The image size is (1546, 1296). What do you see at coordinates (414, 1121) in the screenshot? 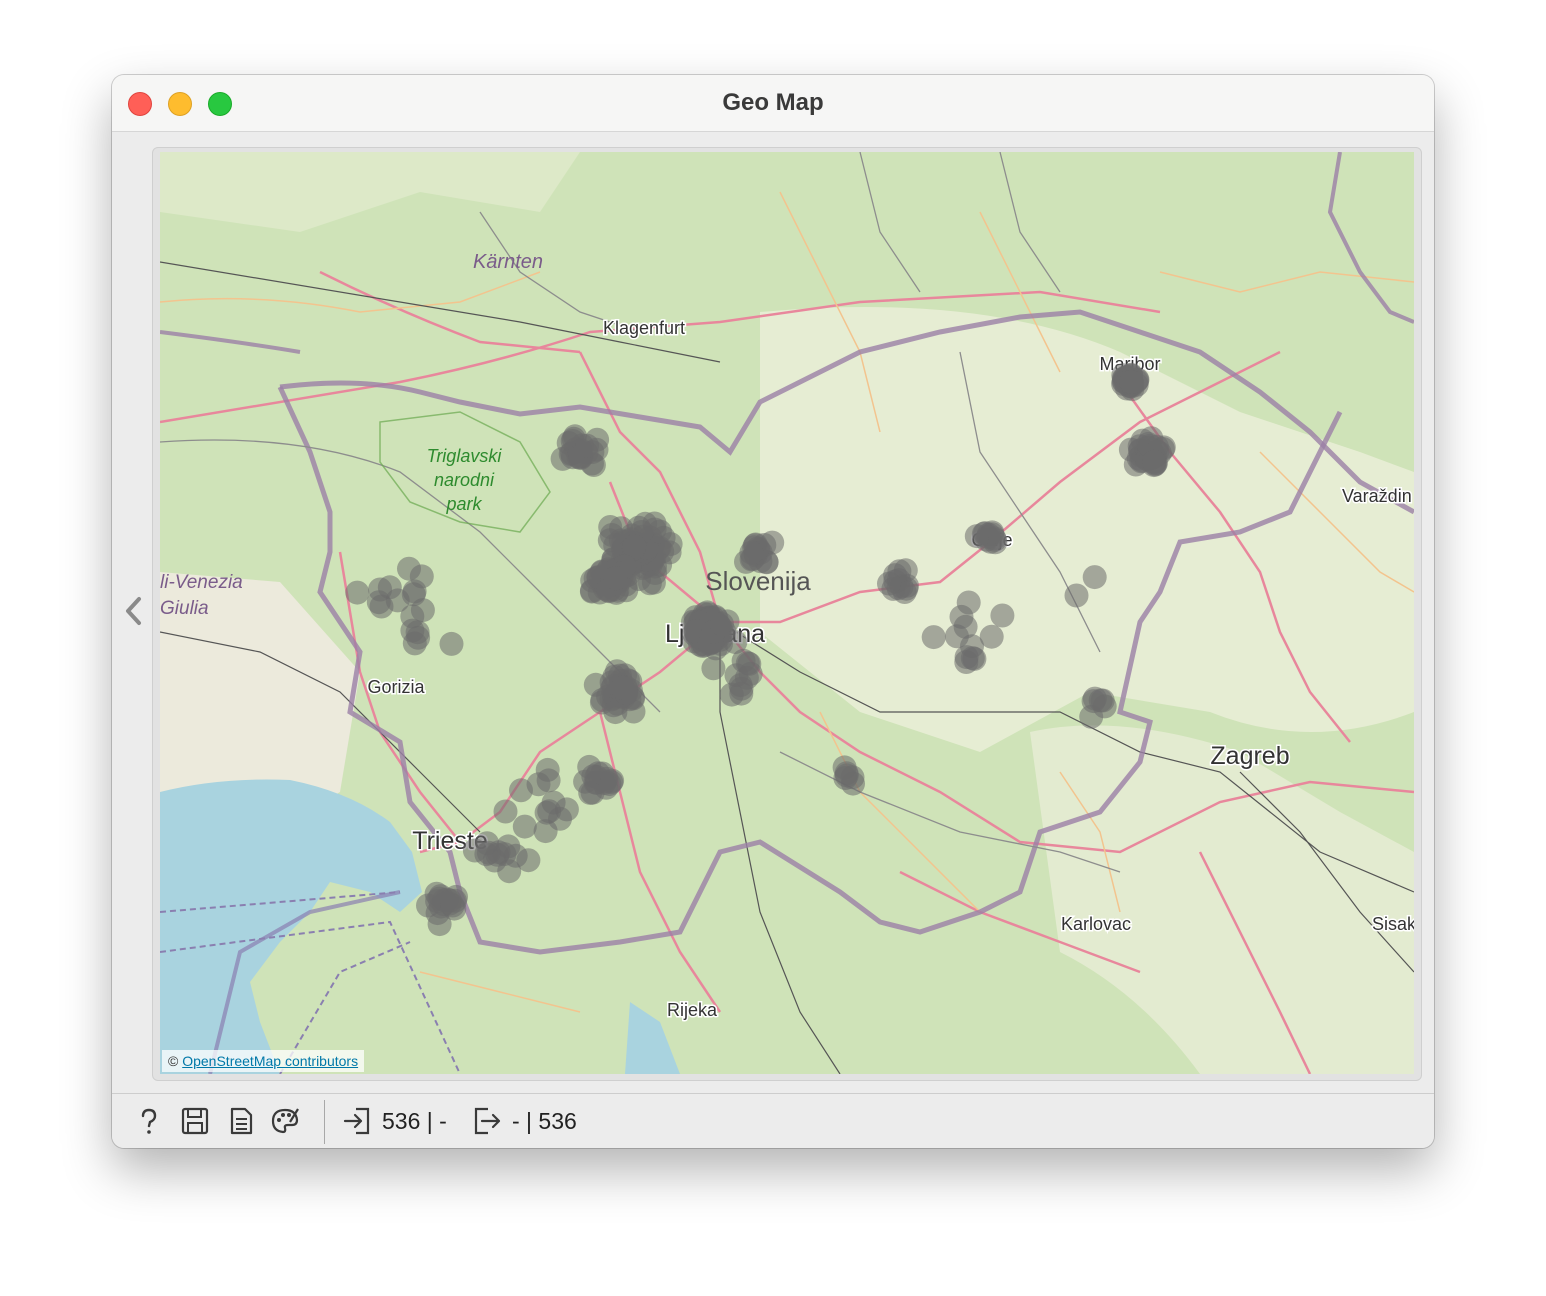
I see `input-summary: 536 | -` at bounding box center [414, 1121].